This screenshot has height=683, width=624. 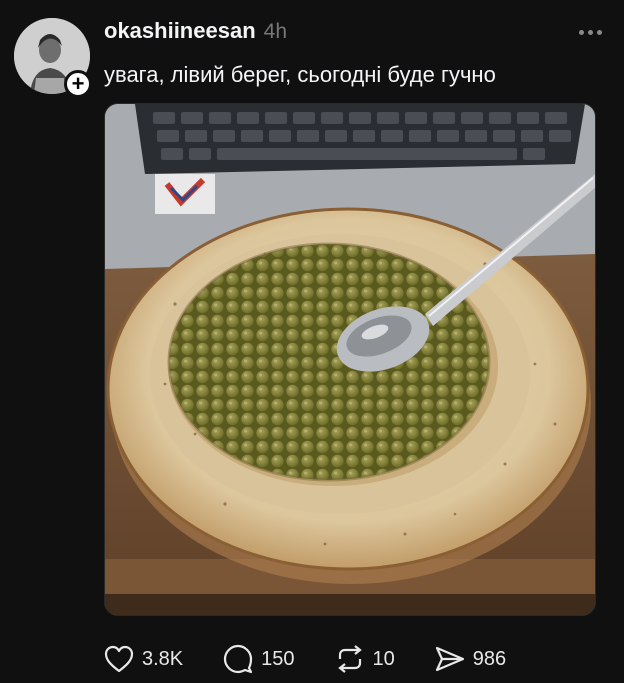 I want to click on post-header: okashiineesan 4h, so click(x=195, y=31).